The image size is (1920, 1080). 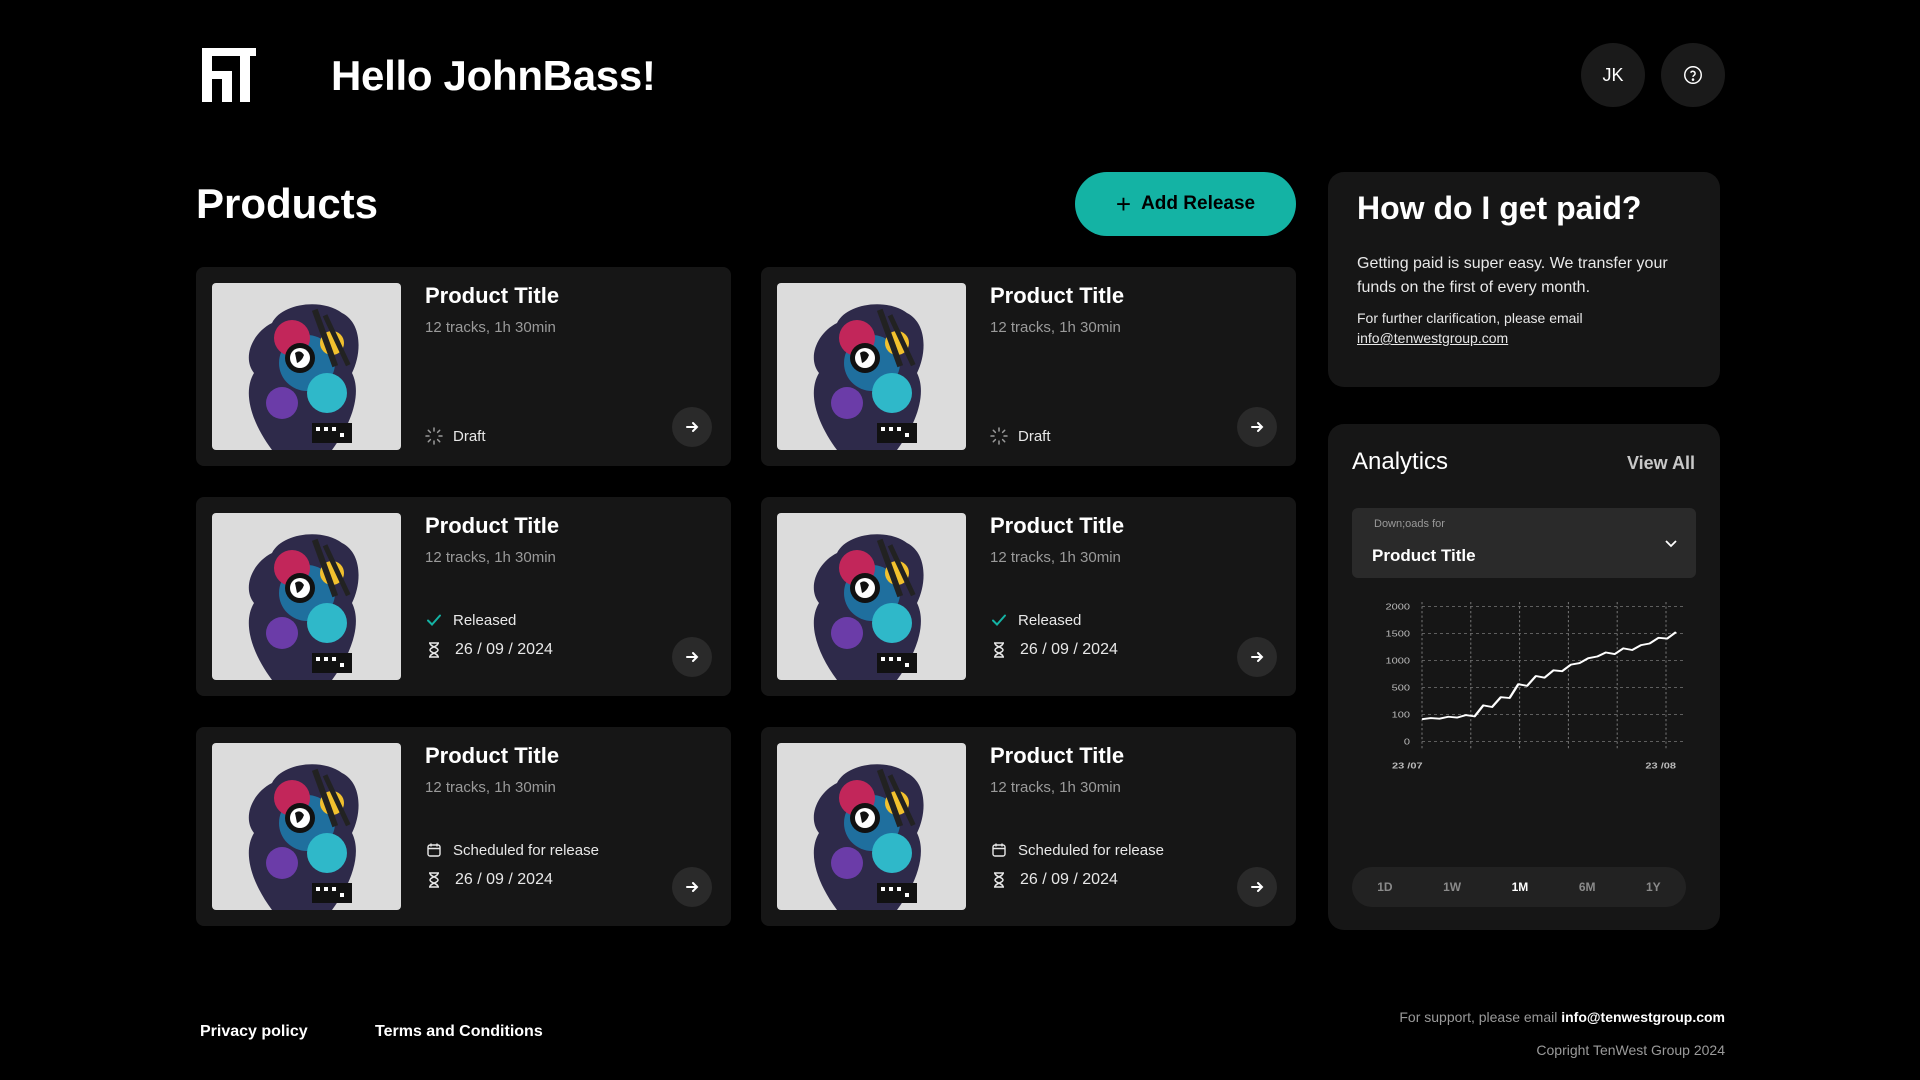 What do you see at coordinates (1478, 1017) in the screenshot?
I see `support-prefix: For support, please email` at bounding box center [1478, 1017].